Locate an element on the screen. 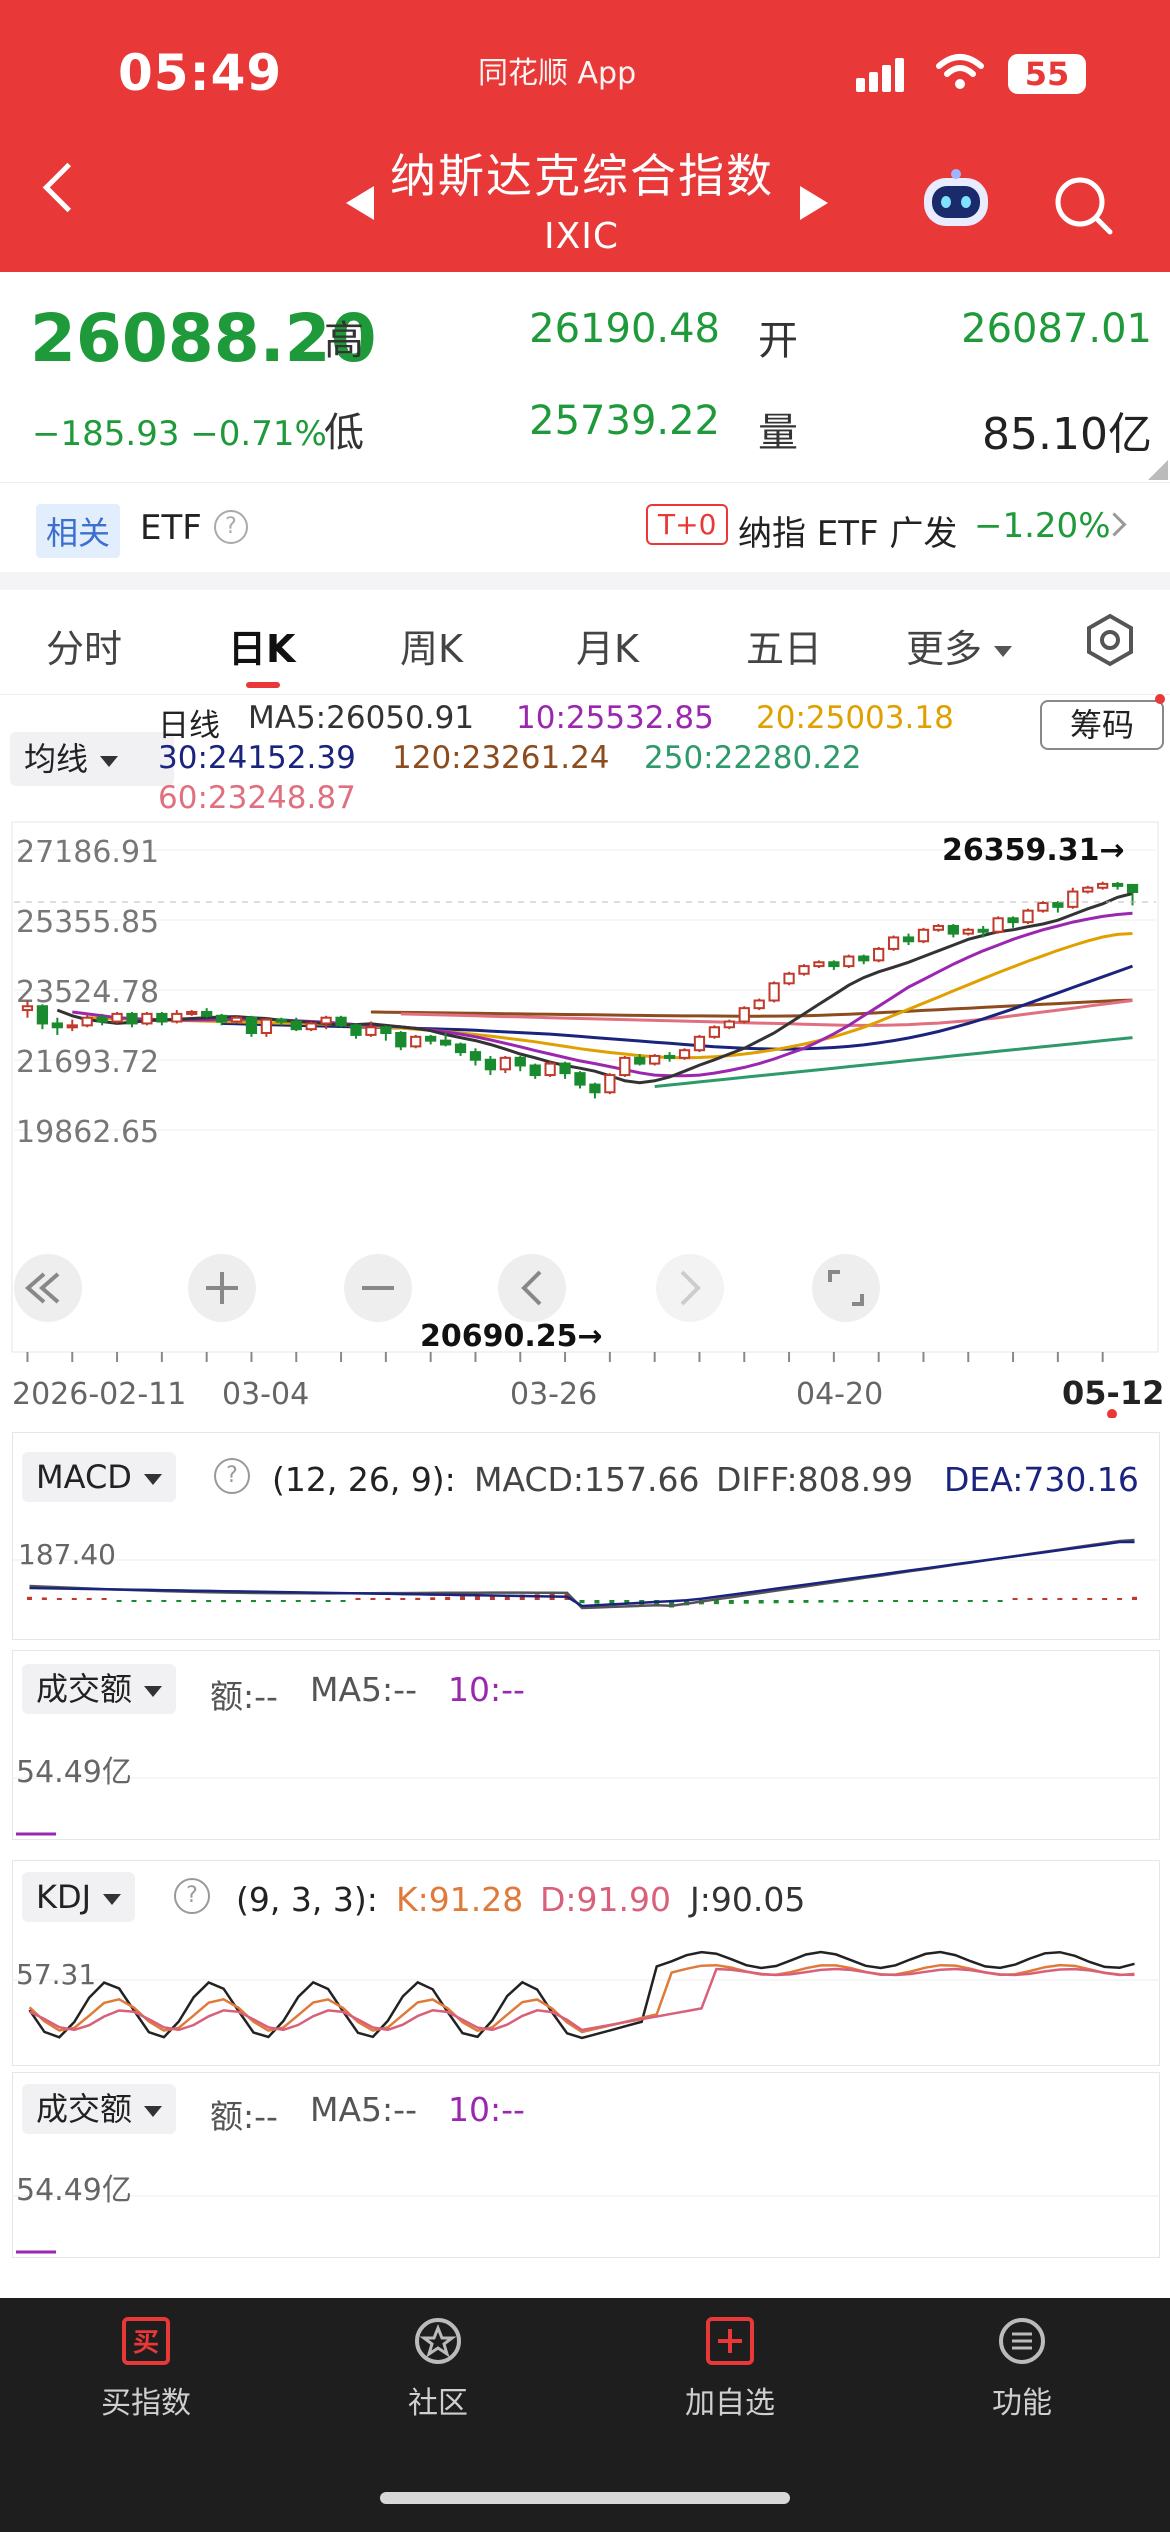 This screenshot has width=1170, height=2532. tab-more-label: 更多 is located at coordinates (944, 649).